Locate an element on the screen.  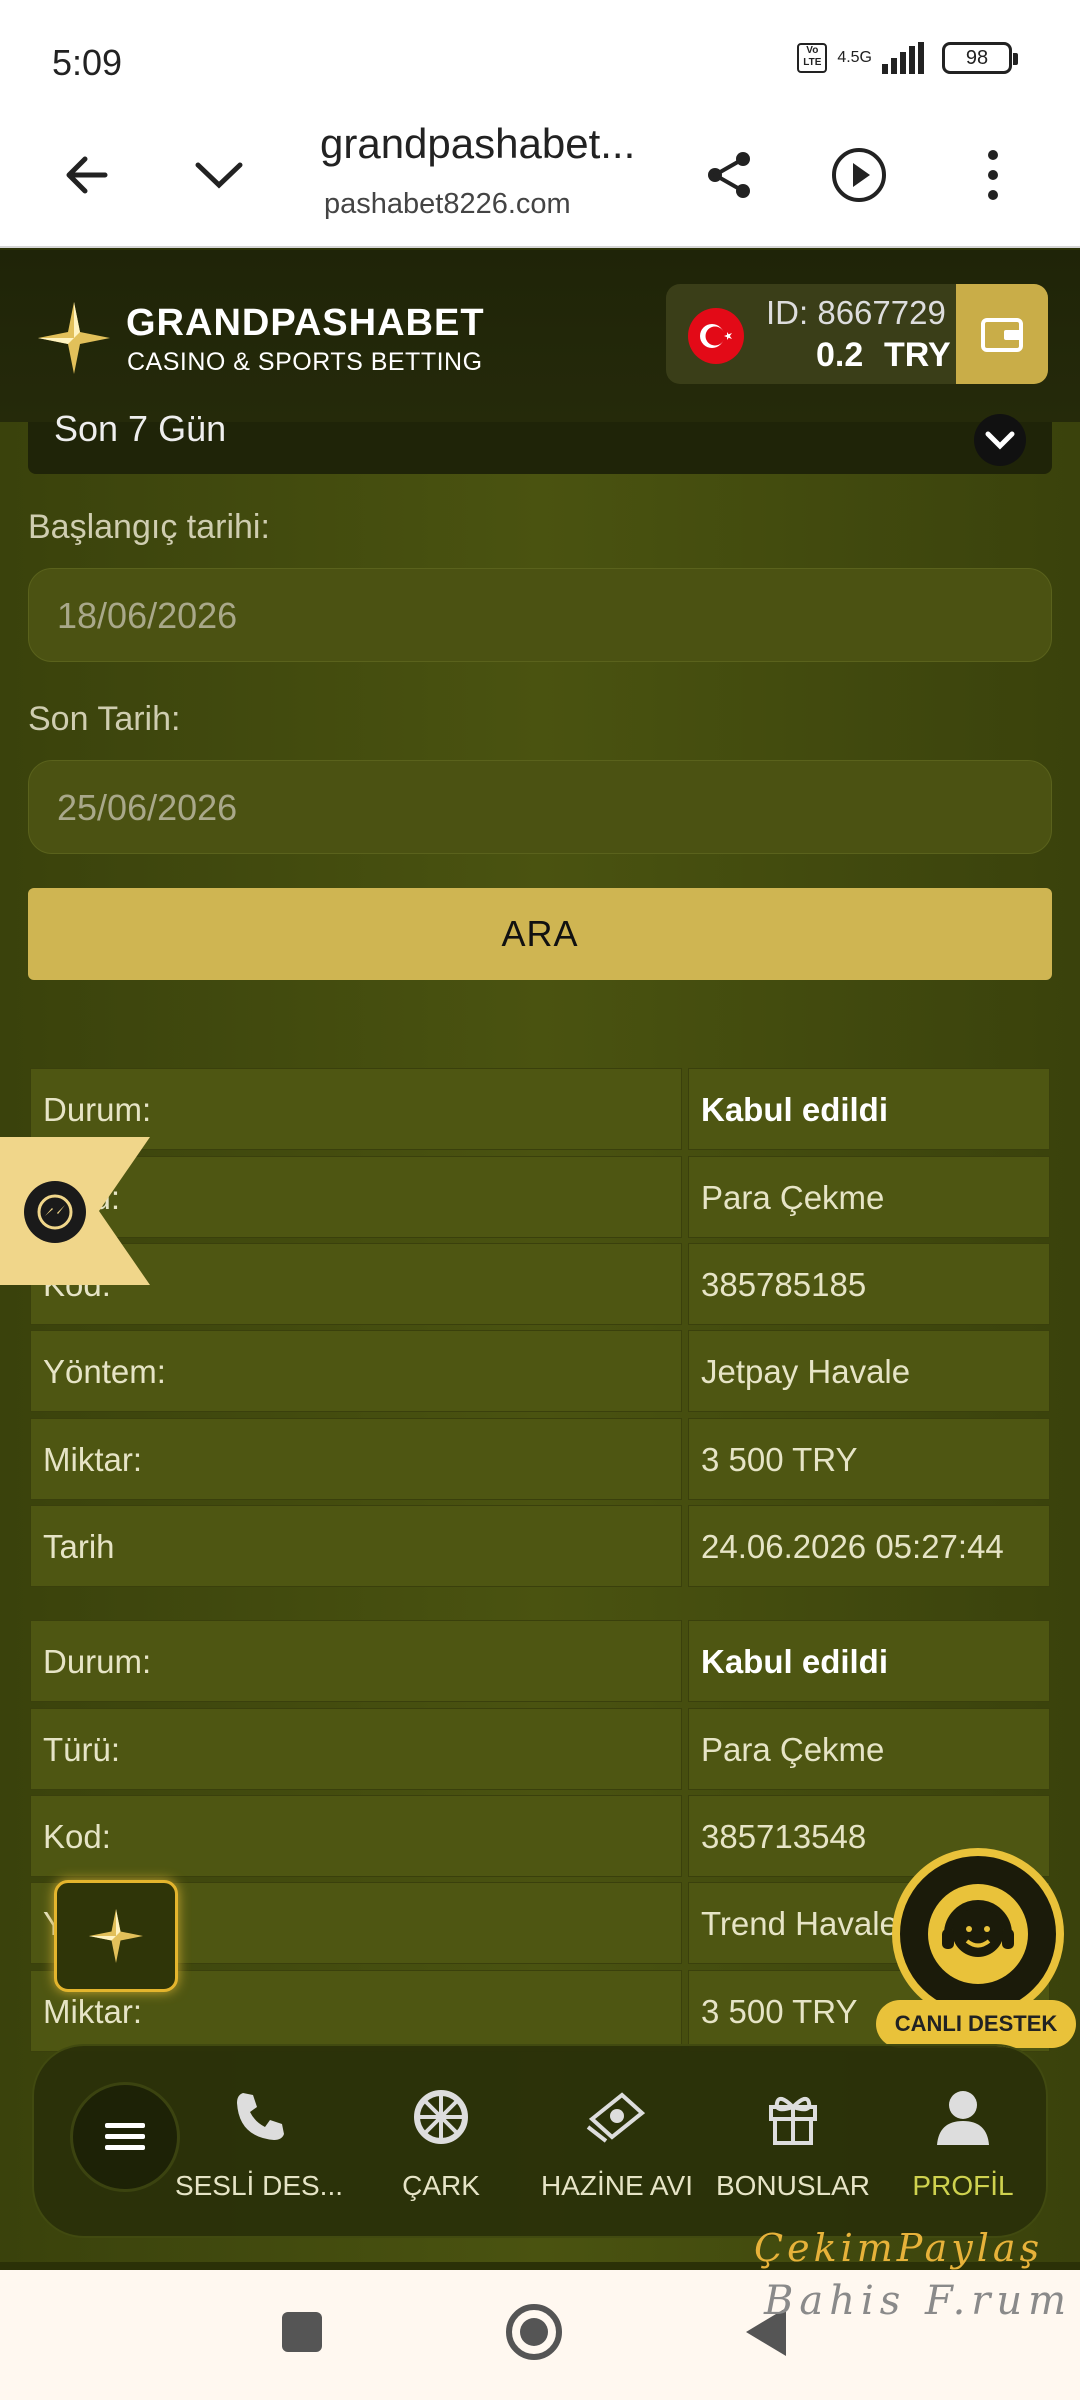
hamburger-icon is located at coordinates (125, 2136).